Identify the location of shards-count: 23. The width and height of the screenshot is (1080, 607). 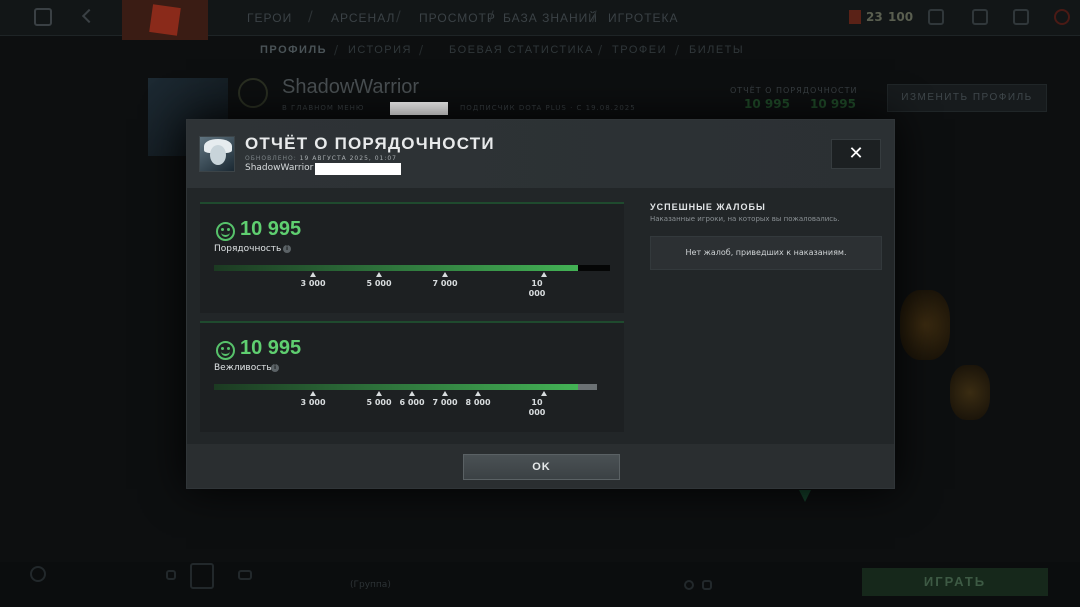
(874, 17).